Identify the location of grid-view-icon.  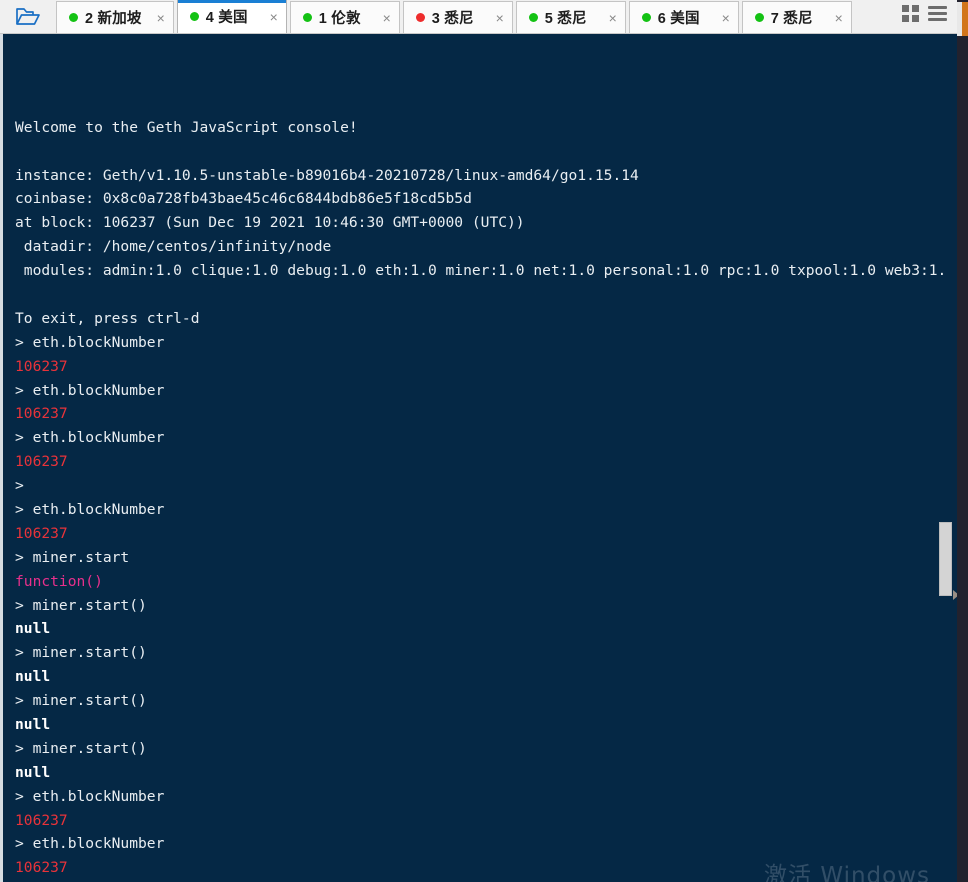
(910, 13).